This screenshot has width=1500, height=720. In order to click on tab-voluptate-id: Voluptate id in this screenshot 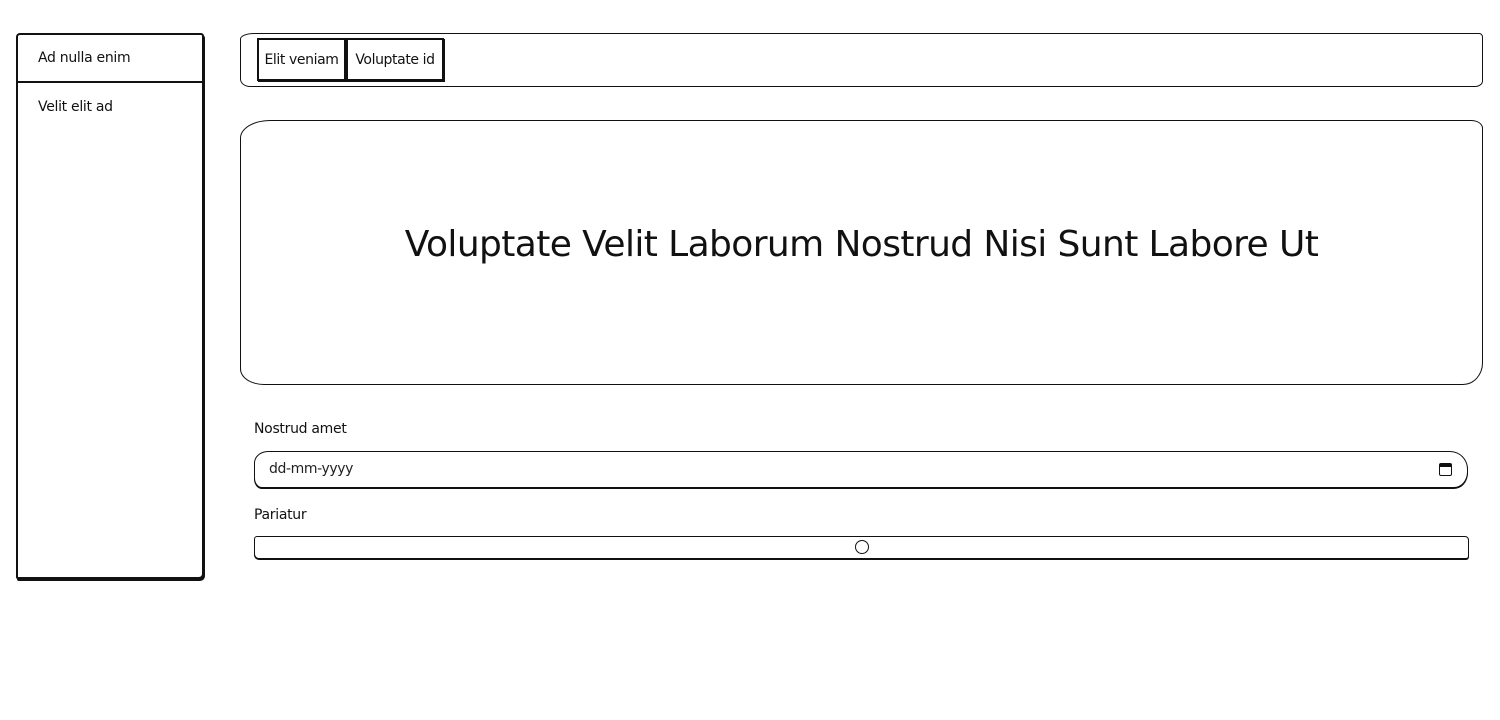, I will do `click(395, 59)`.